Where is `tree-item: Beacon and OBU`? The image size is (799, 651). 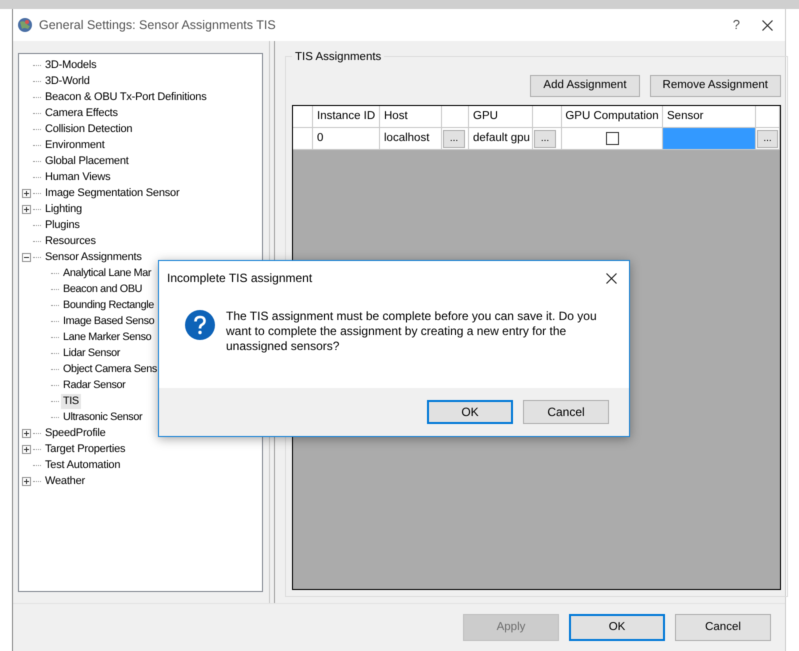 tree-item: Beacon and OBU is located at coordinates (102, 289).